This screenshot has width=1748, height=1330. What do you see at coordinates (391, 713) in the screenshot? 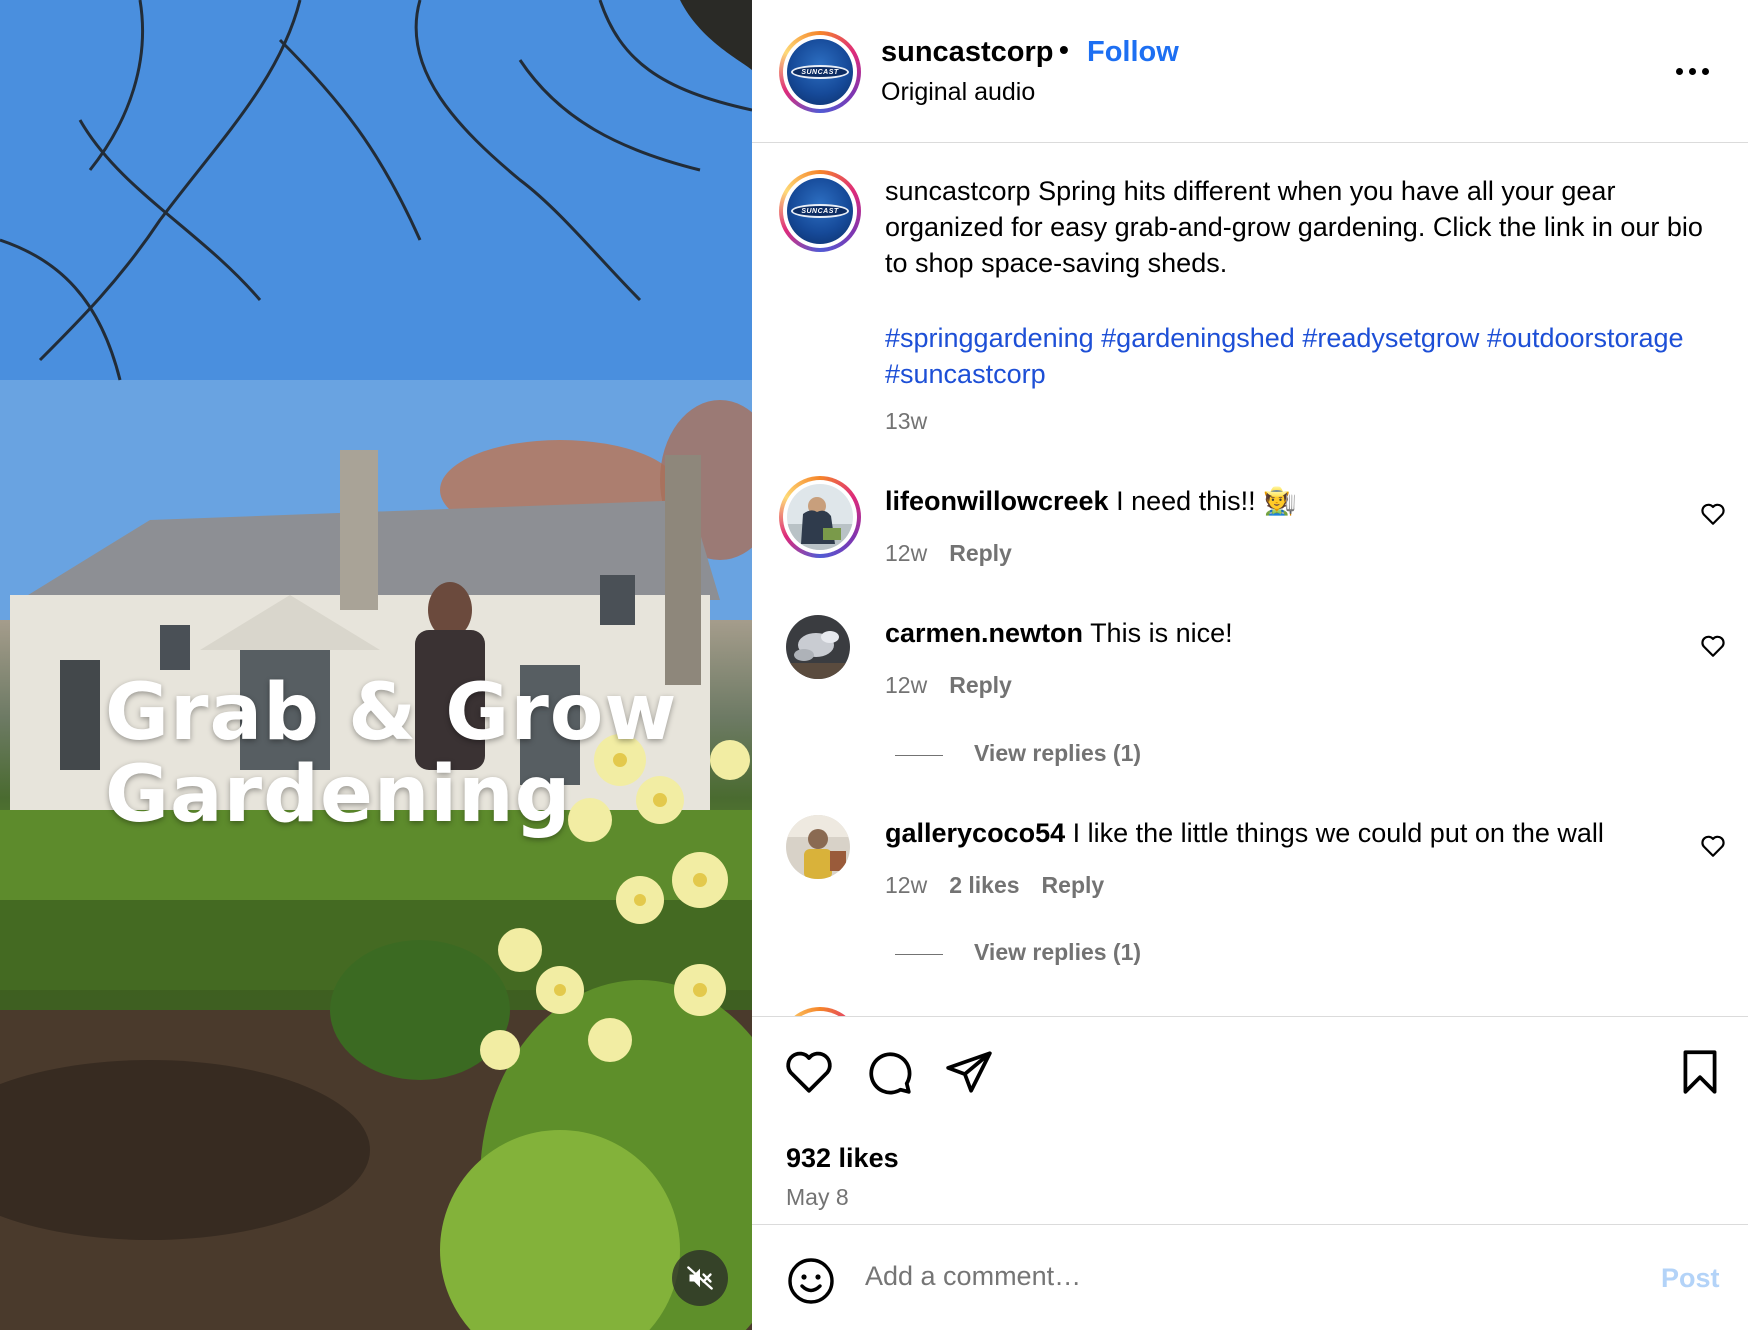
I see `overlay-title-line-1: Grab & Grow` at bounding box center [391, 713].